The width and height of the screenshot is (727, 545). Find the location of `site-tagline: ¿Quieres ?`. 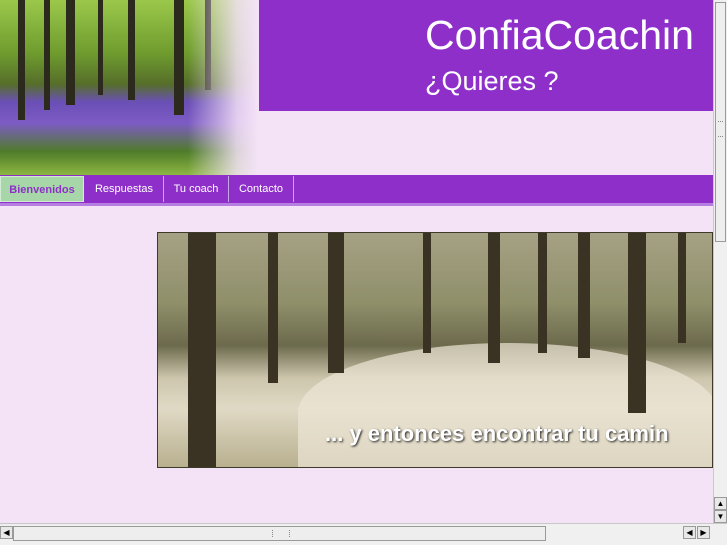

site-tagline: ¿Quieres ? is located at coordinates (492, 81).